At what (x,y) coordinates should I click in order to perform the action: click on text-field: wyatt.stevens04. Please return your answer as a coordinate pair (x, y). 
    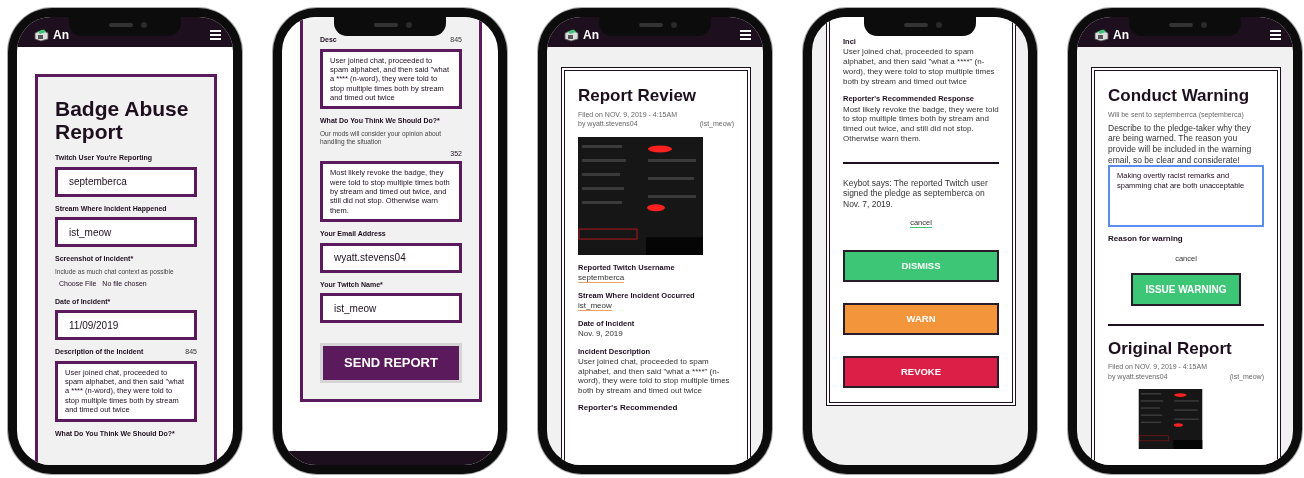
    Looking at the image, I should click on (391, 257).